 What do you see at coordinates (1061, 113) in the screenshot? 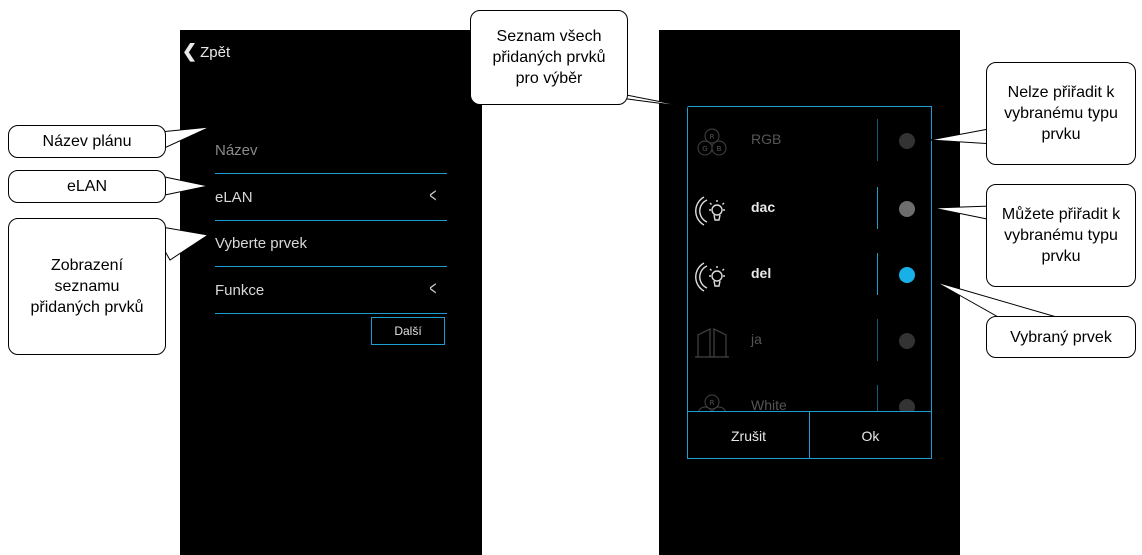
I see `callout-cannot-assign: Nelze přiřadit k vybranému typu prvku` at bounding box center [1061, 113].